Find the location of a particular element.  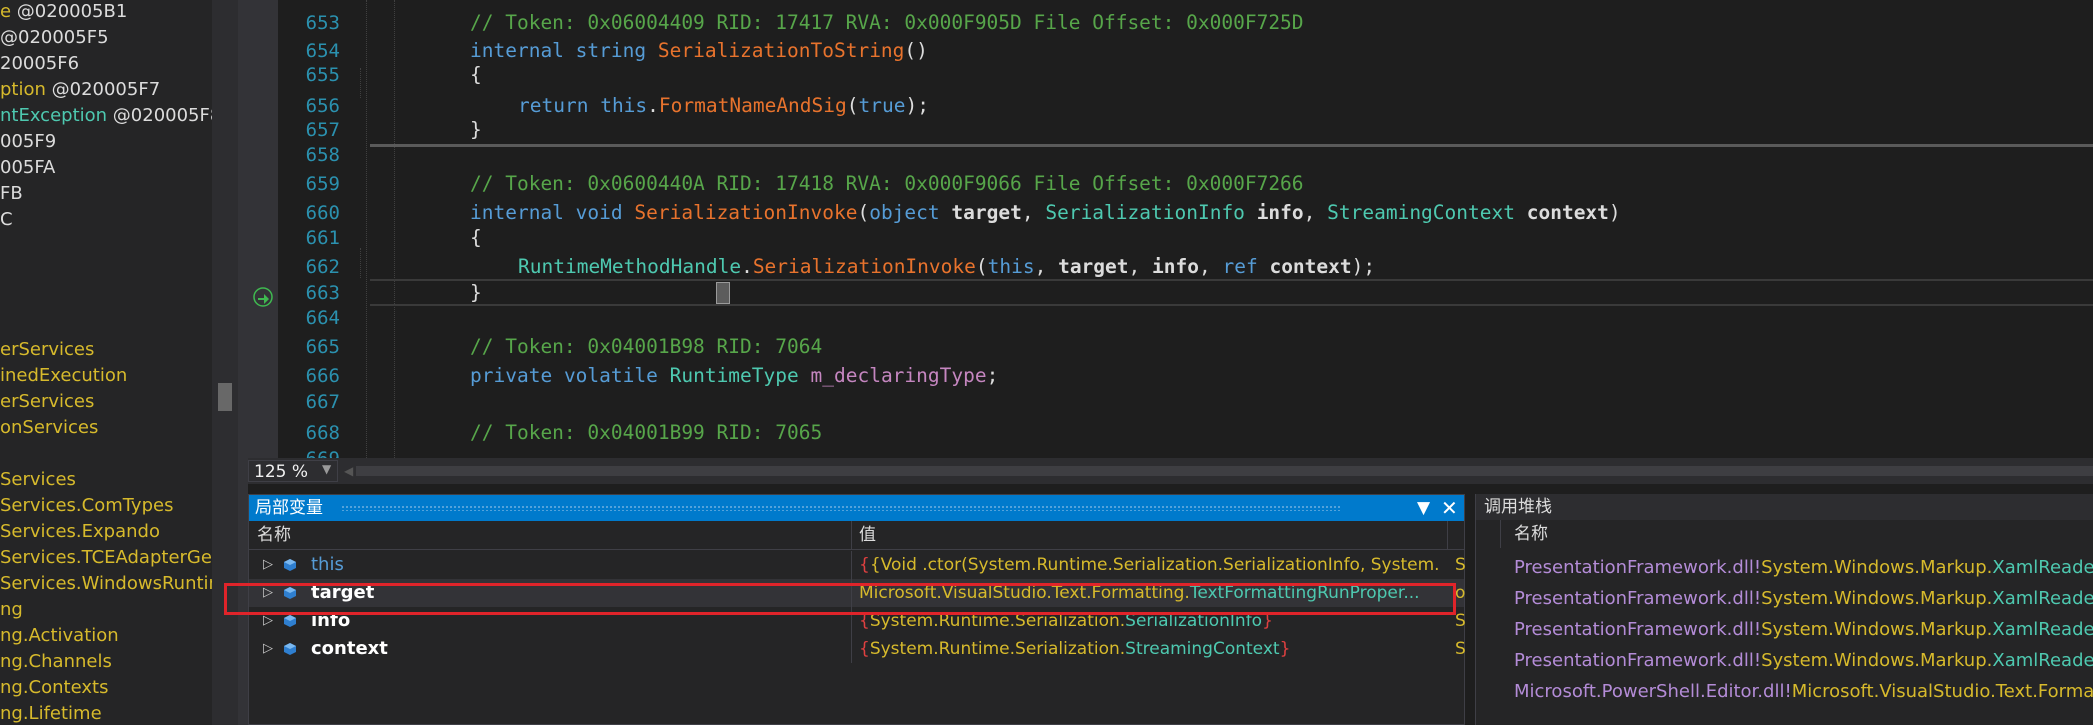

tree-node: 005F9 is located at coordinates (28, 142).